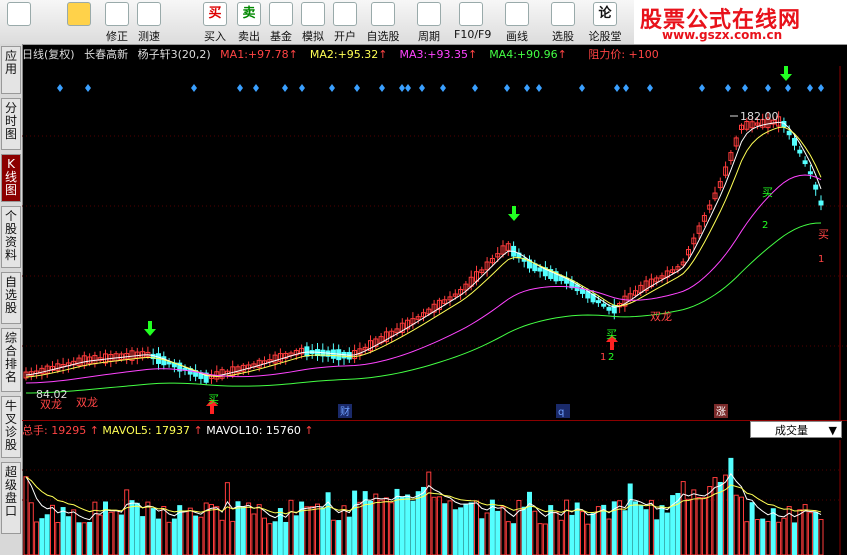  I want to click on mavol5-value: 17937, so click(173, 430).